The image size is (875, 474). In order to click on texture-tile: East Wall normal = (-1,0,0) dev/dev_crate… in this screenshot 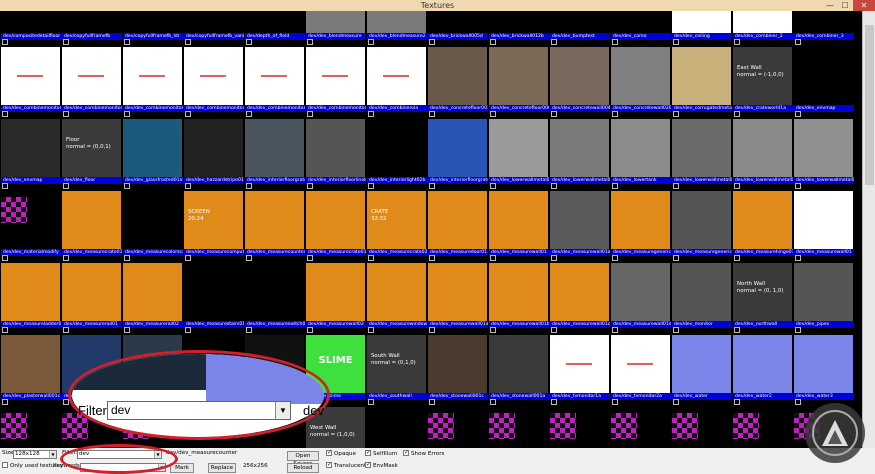, I will do `click(763, 75)`.